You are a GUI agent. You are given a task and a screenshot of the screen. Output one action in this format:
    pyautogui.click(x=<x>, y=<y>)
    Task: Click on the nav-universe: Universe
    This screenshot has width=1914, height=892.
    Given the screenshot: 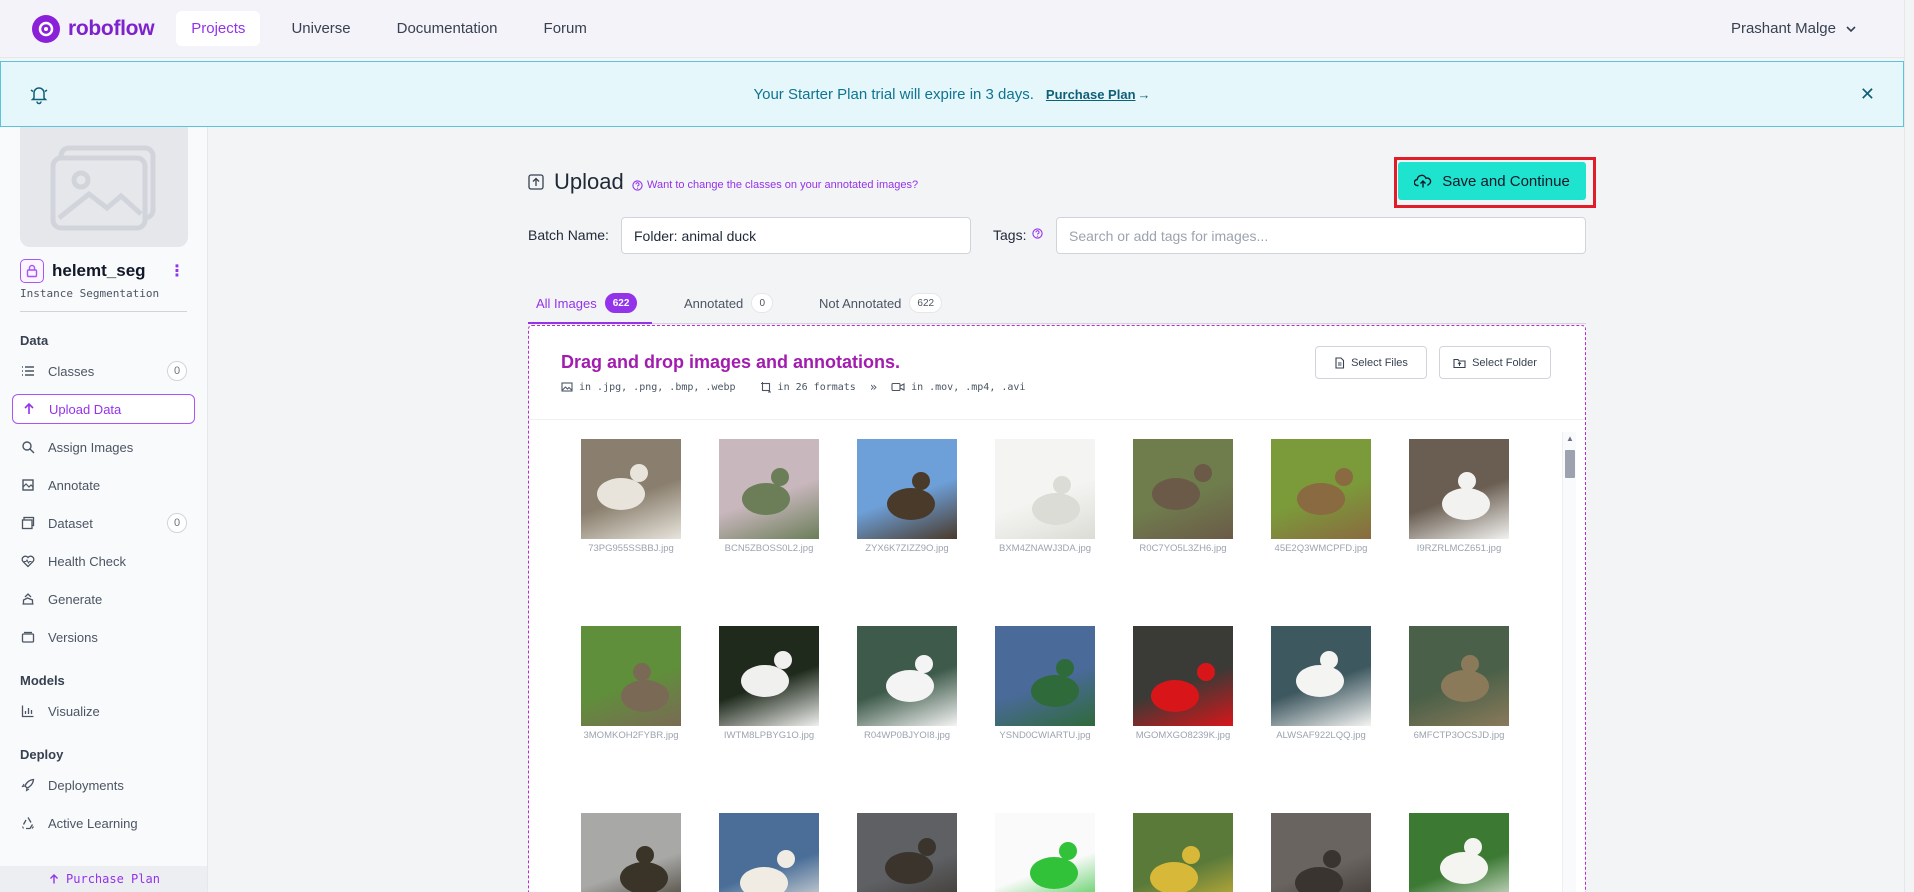 What is the action you would take?
    pyautogui.click(x=320, y=28)
    